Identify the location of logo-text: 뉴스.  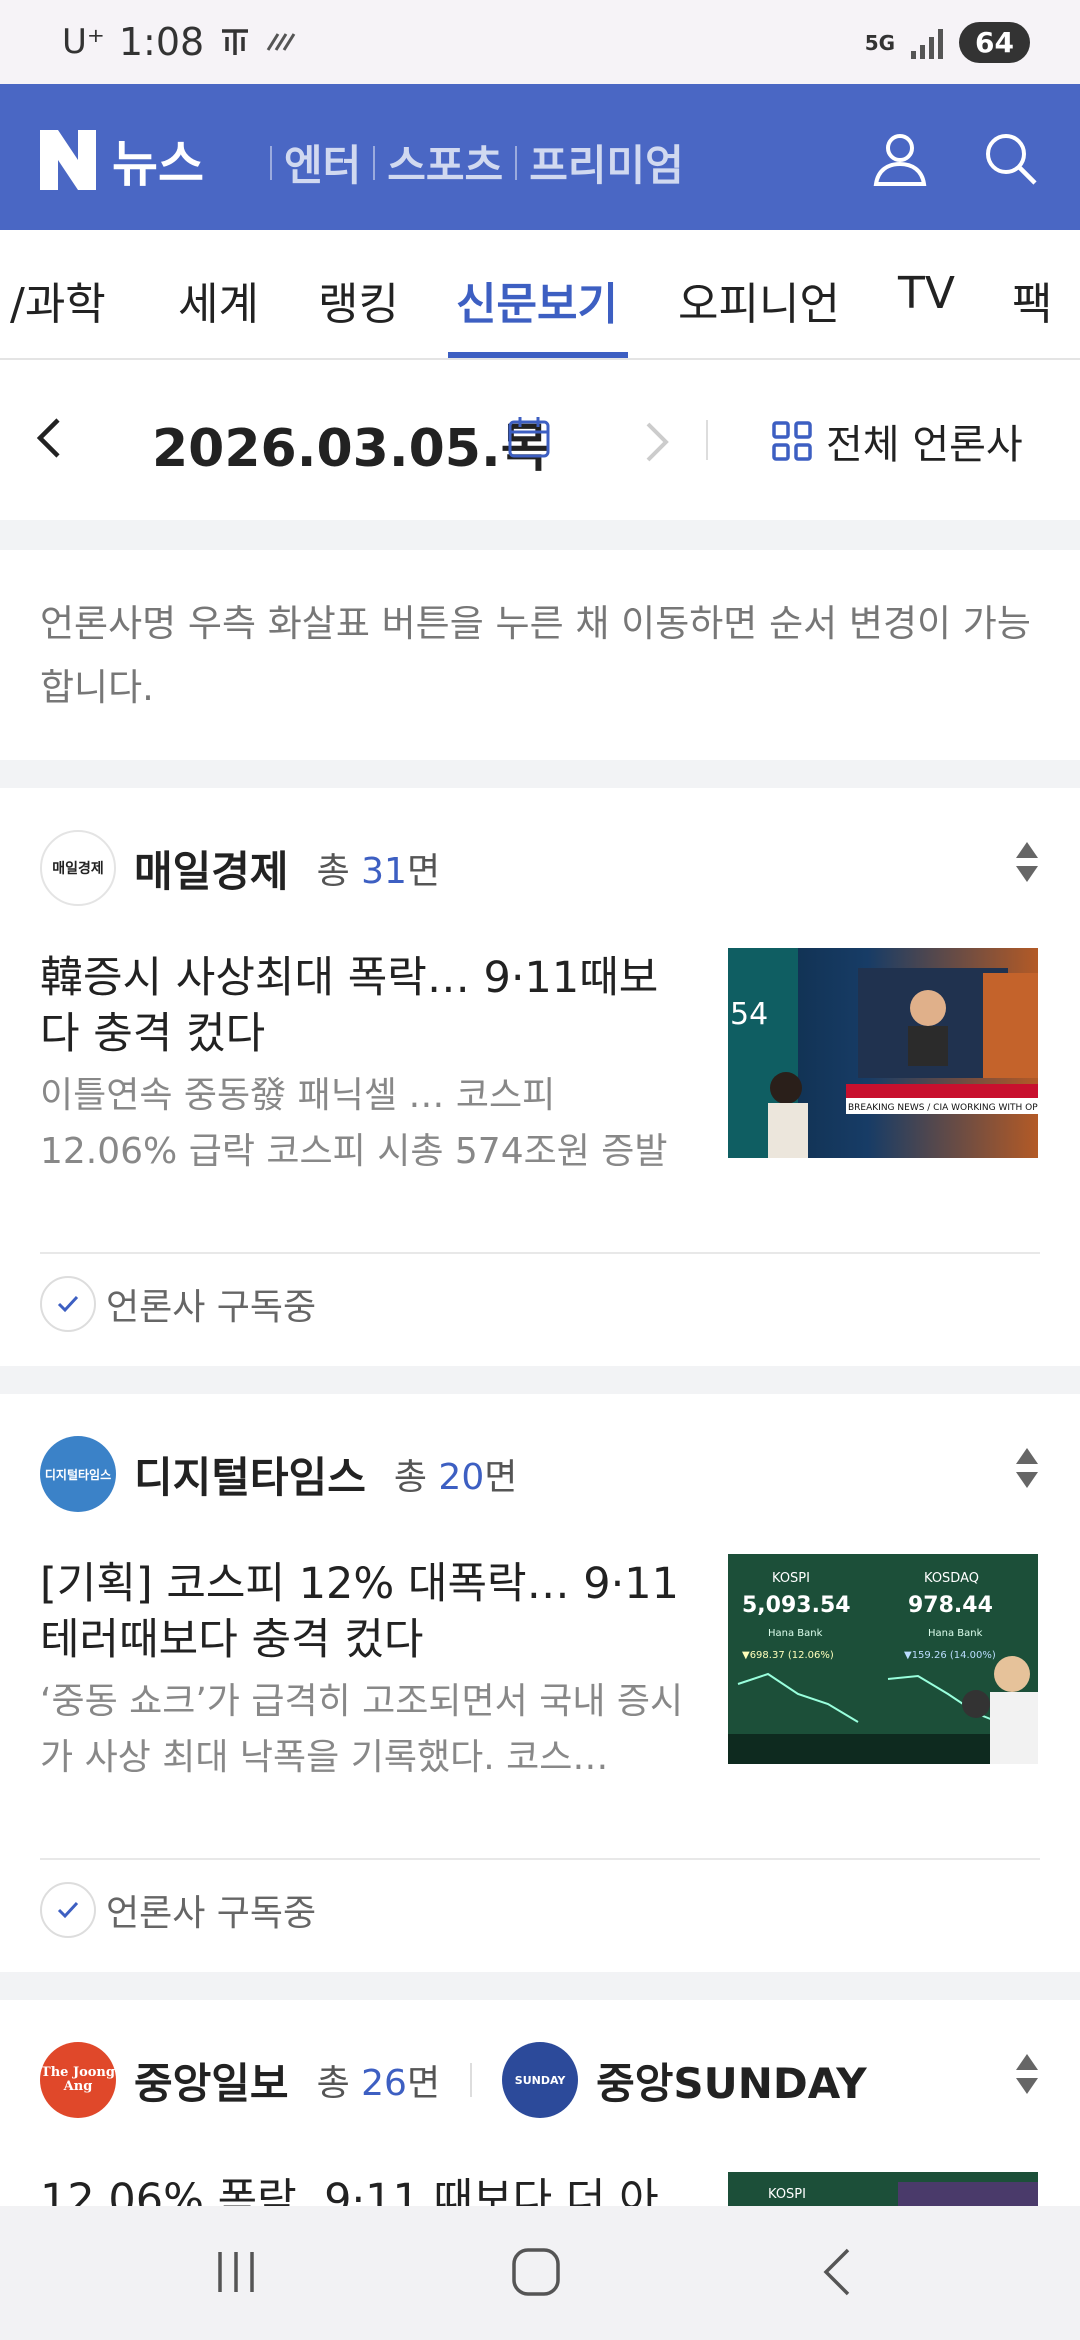
(158, 164).